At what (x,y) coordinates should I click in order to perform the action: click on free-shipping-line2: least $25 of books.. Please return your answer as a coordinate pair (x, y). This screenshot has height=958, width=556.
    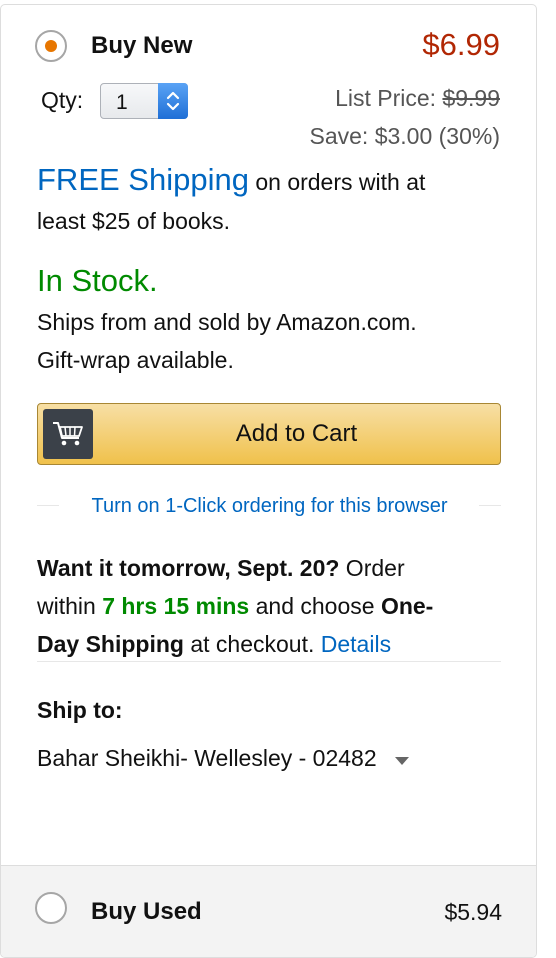
    Looking at the image, I should click on (134, 221).